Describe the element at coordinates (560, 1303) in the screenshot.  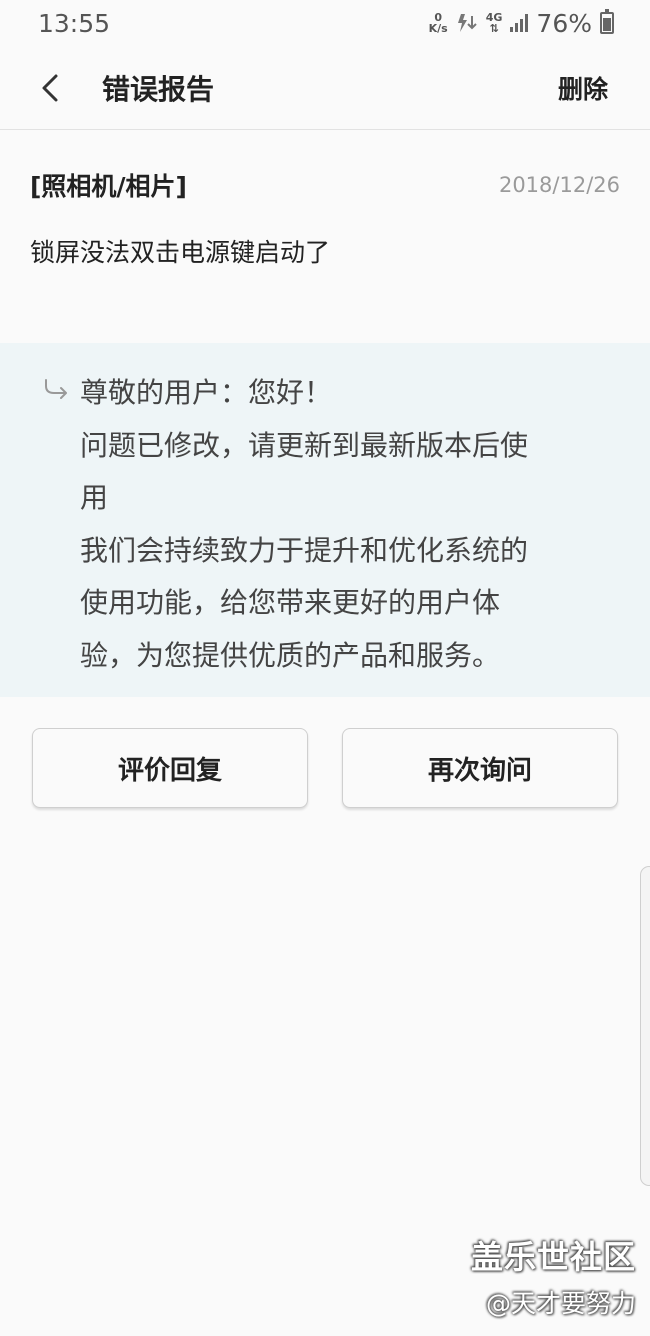
I see `watermark-author: @天才要努力` at that location.